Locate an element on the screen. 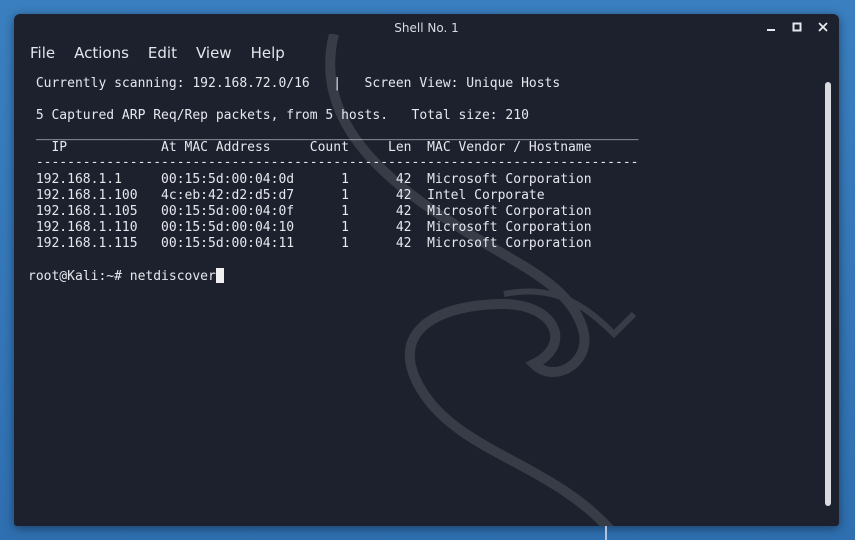  title-bar: Shell No. 1 is located at coordinates (426, 28).